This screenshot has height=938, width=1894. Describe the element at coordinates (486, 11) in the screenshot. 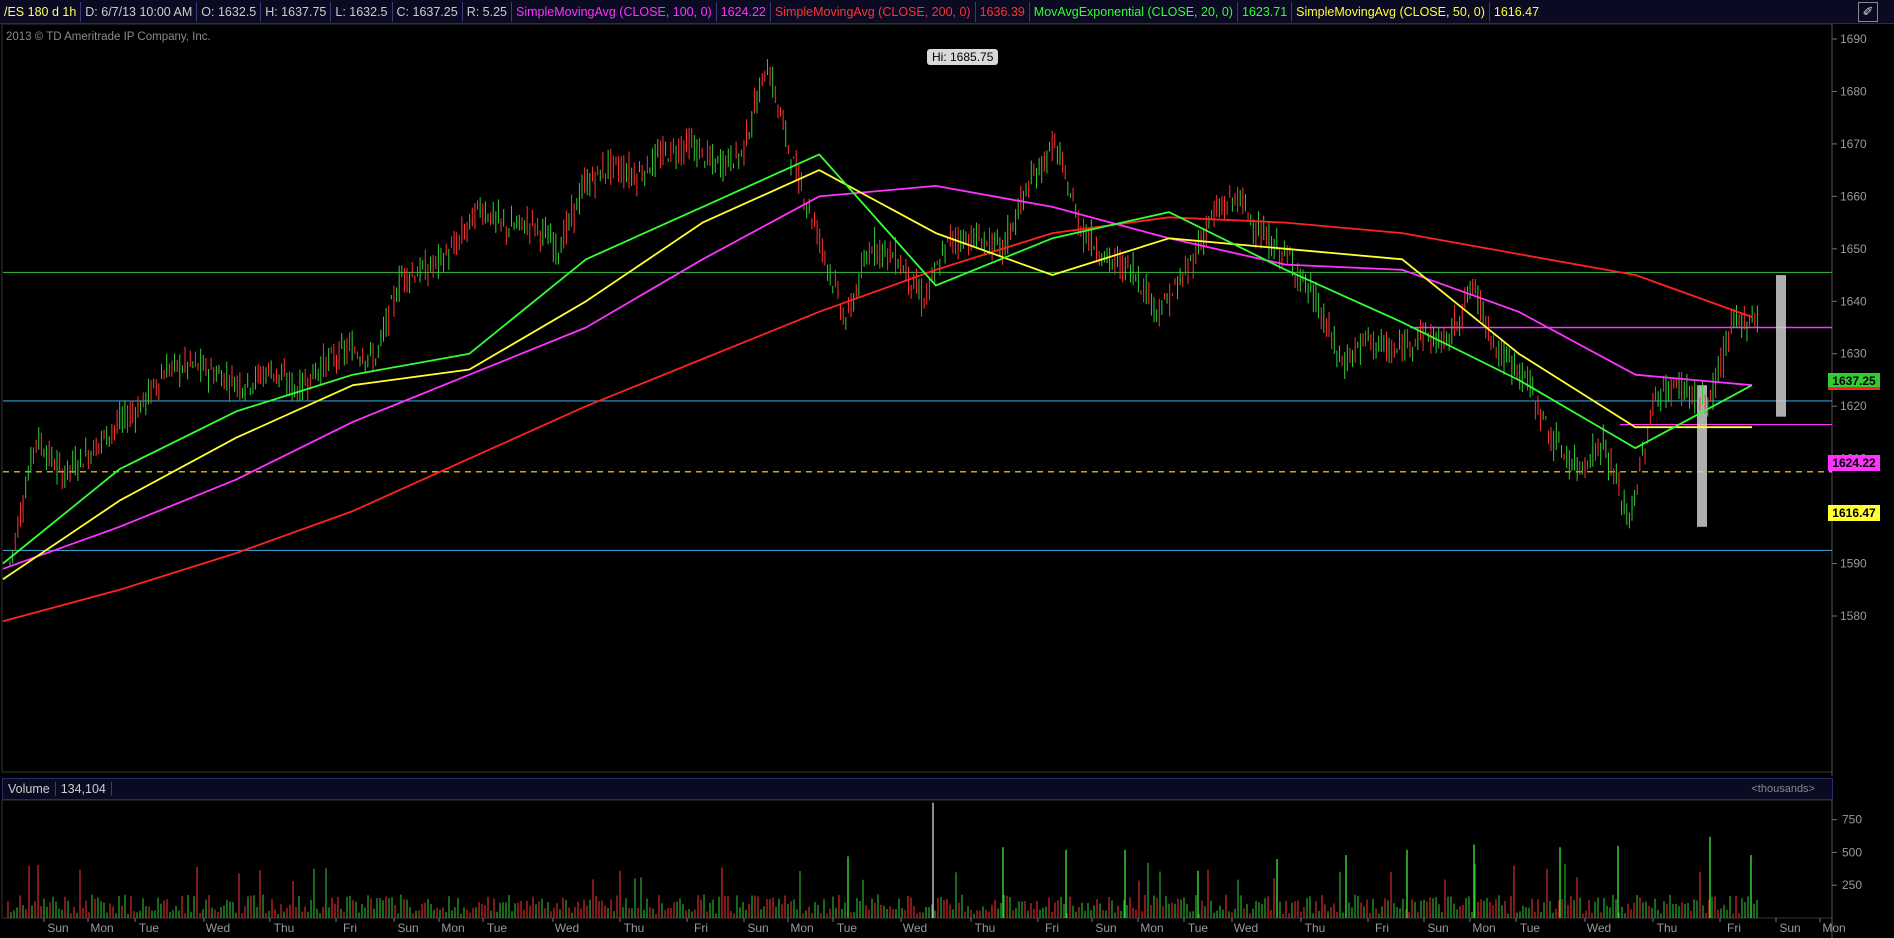

I see `range-label: R: 5.25` at that location.